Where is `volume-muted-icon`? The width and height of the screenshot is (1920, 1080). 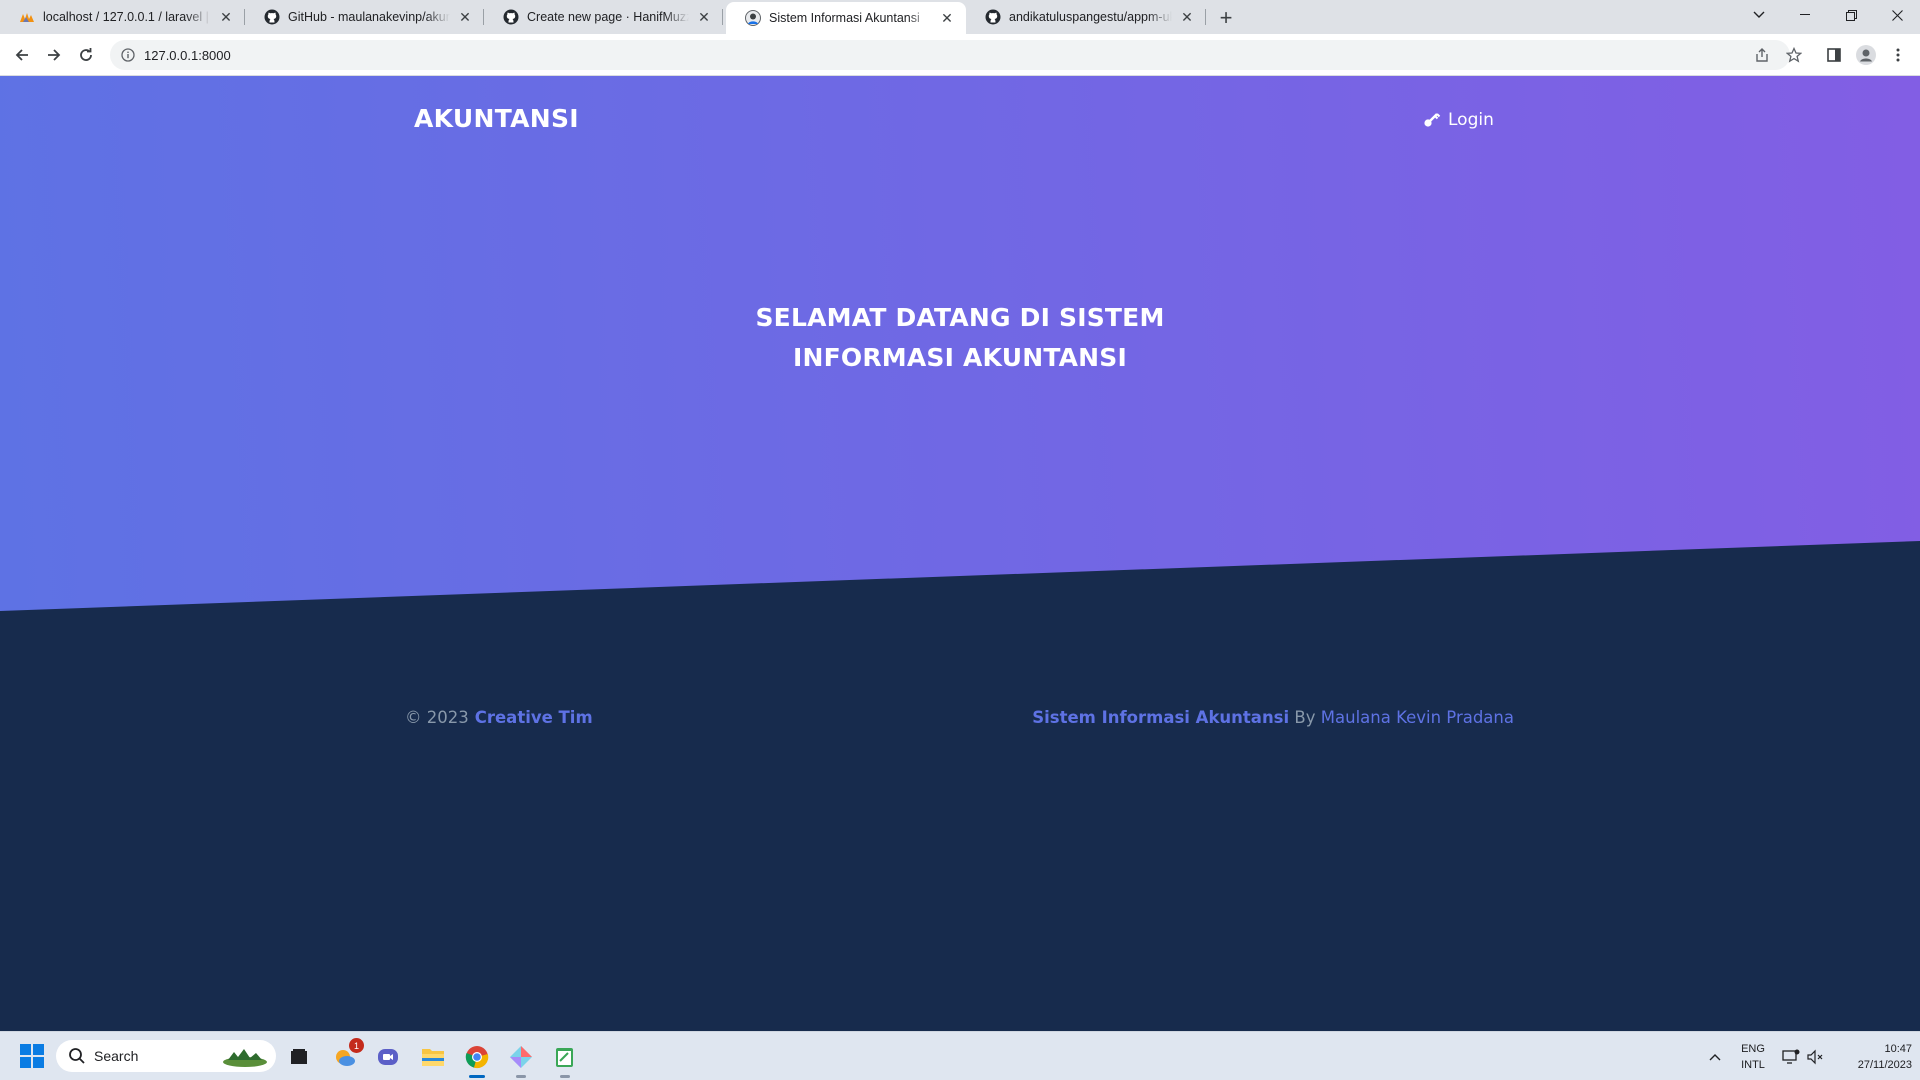 volume-muted-icon is located at coordinates (1815, 1057).